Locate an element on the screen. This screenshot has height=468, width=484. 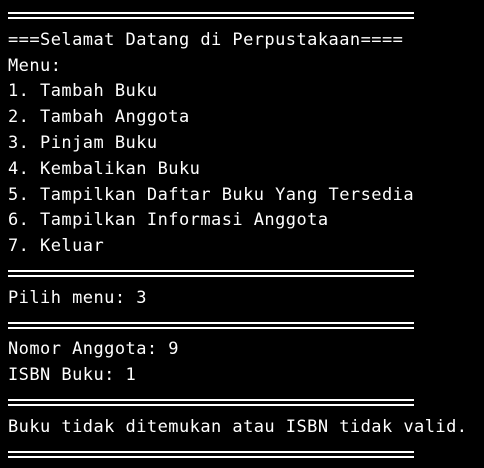
menu-item-pinjam-buku: 3. Pinjam Buku is located at coordinates (83, 142).